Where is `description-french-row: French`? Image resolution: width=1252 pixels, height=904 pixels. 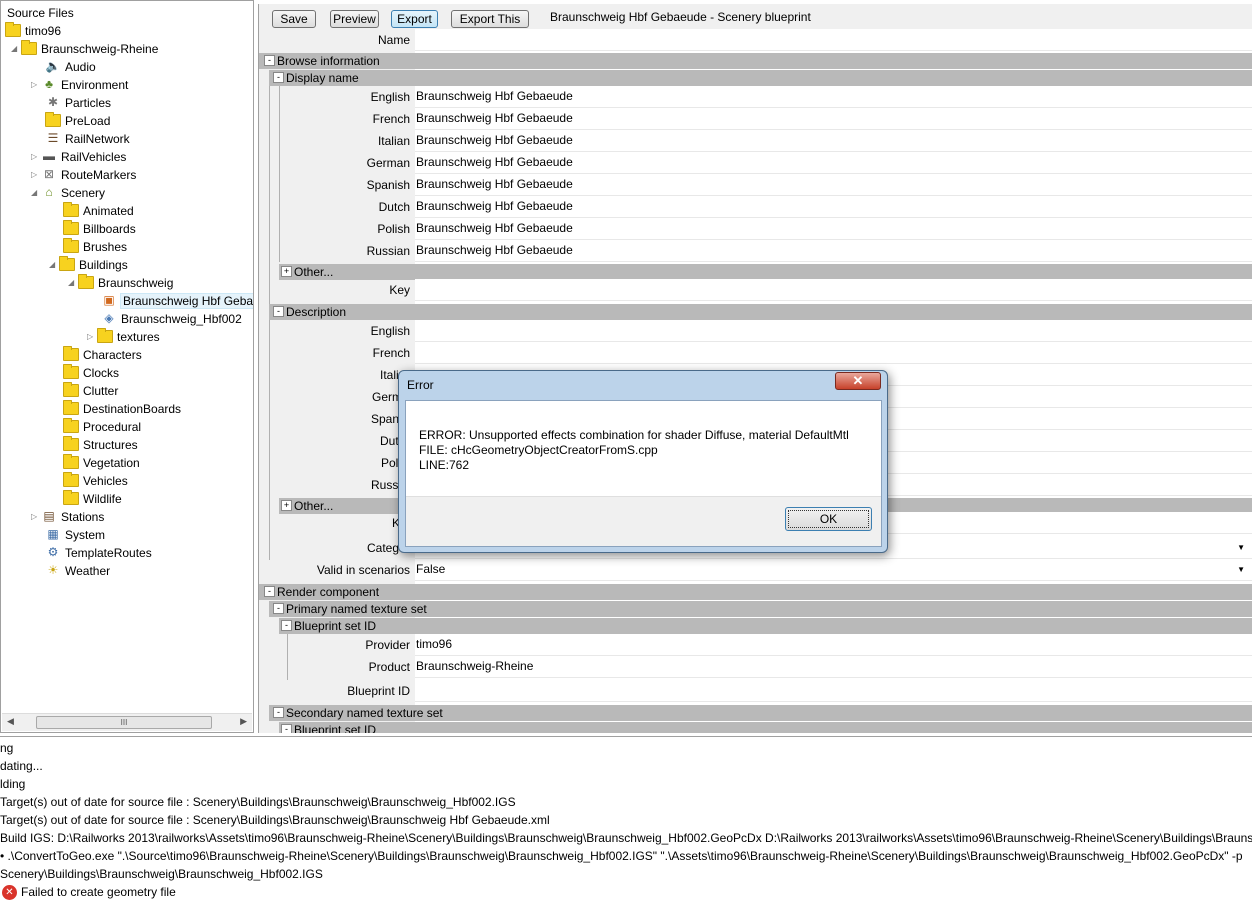
description-french-row: French is located at coordinates (755, 353).